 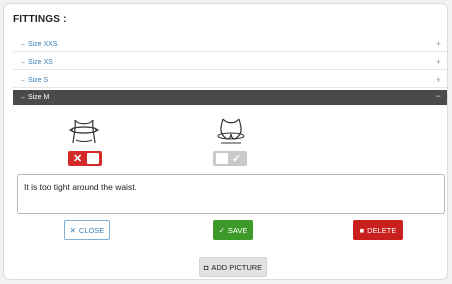 What do you see at coordinates (231, 131) in the screenshot?
I see `hips-measure-icon` at bounding box center [231, 131].